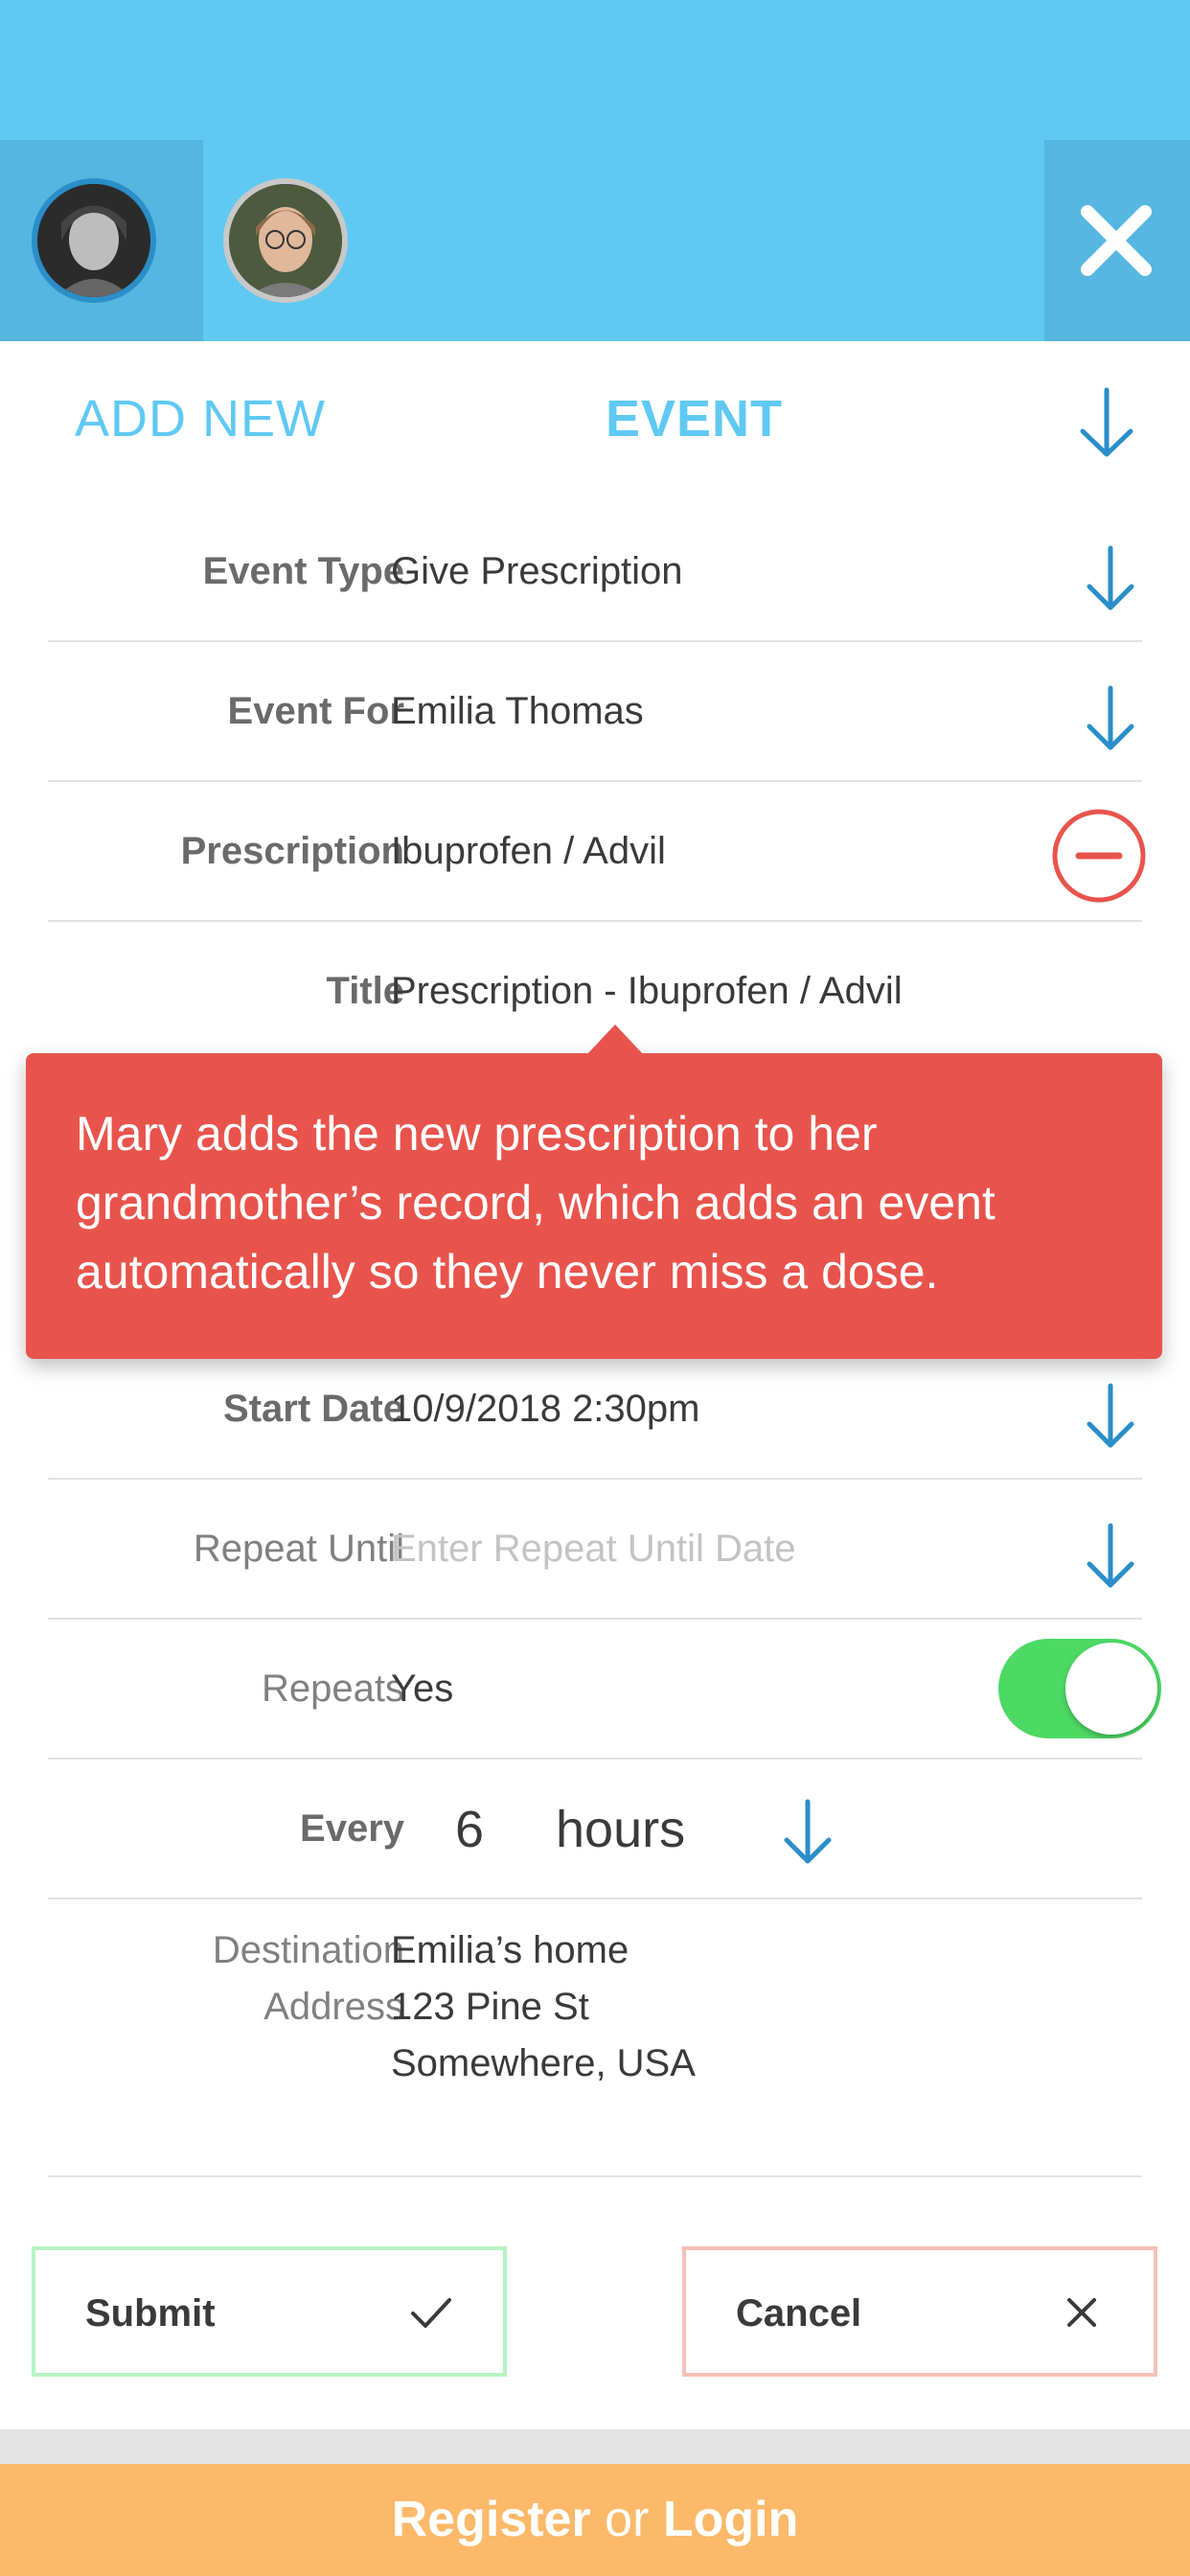 The image size is (1190, 2576). What do you see at coordinates (470, 1829) in the screenshot?
I see `every-number: 6` at bounding box center [470, 1829].